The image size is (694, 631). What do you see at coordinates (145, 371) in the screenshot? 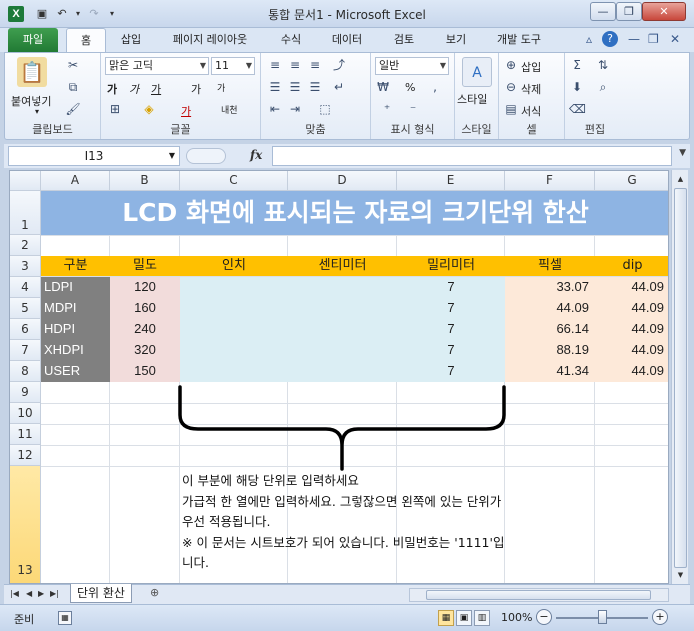
I see `density-cell: 150` at bounding box center [145, 371].